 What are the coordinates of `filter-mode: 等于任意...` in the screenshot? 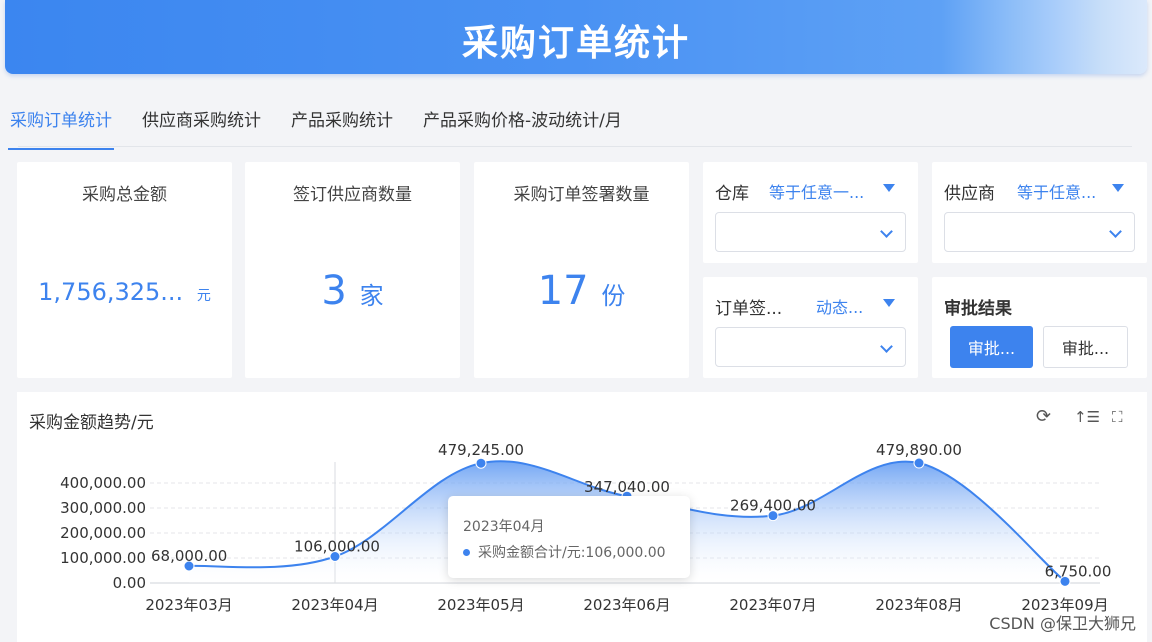 It's located at (1056, 191).